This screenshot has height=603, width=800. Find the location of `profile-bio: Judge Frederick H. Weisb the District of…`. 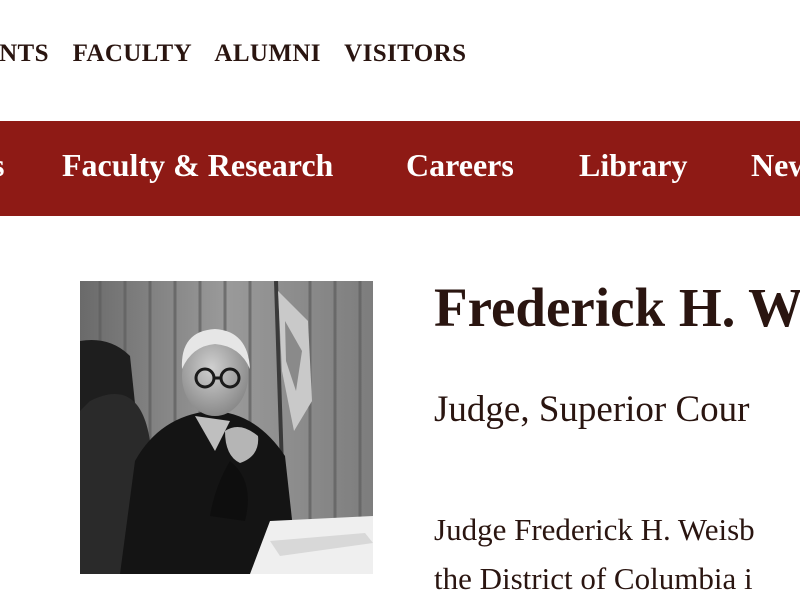

profile-bio: Judge Frederick H. Weisb the District of… is located at coordinates (617, 554).